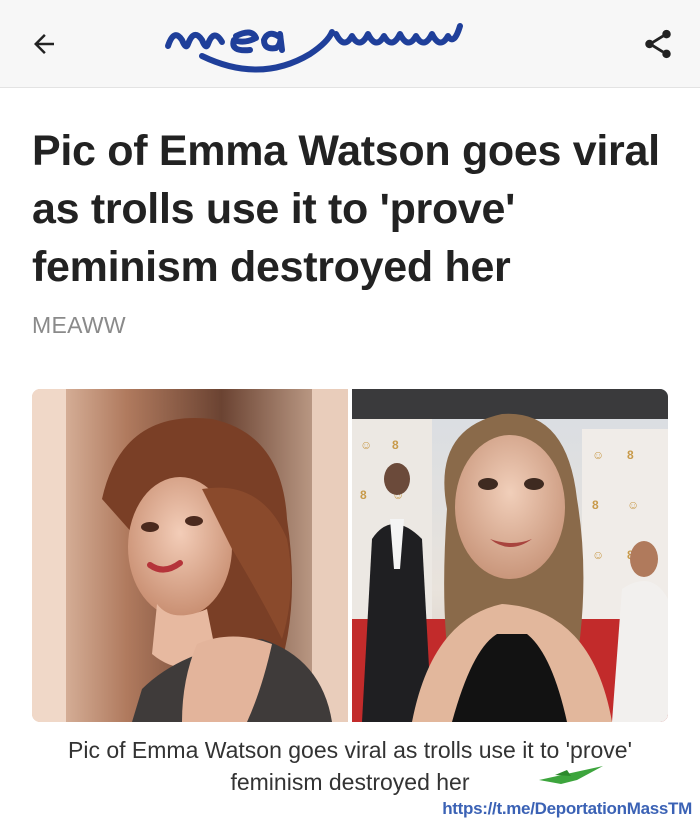 The width and height of the screenshot is (700, 823). I want to click on article-source: MEAWW, so click(79, 325).